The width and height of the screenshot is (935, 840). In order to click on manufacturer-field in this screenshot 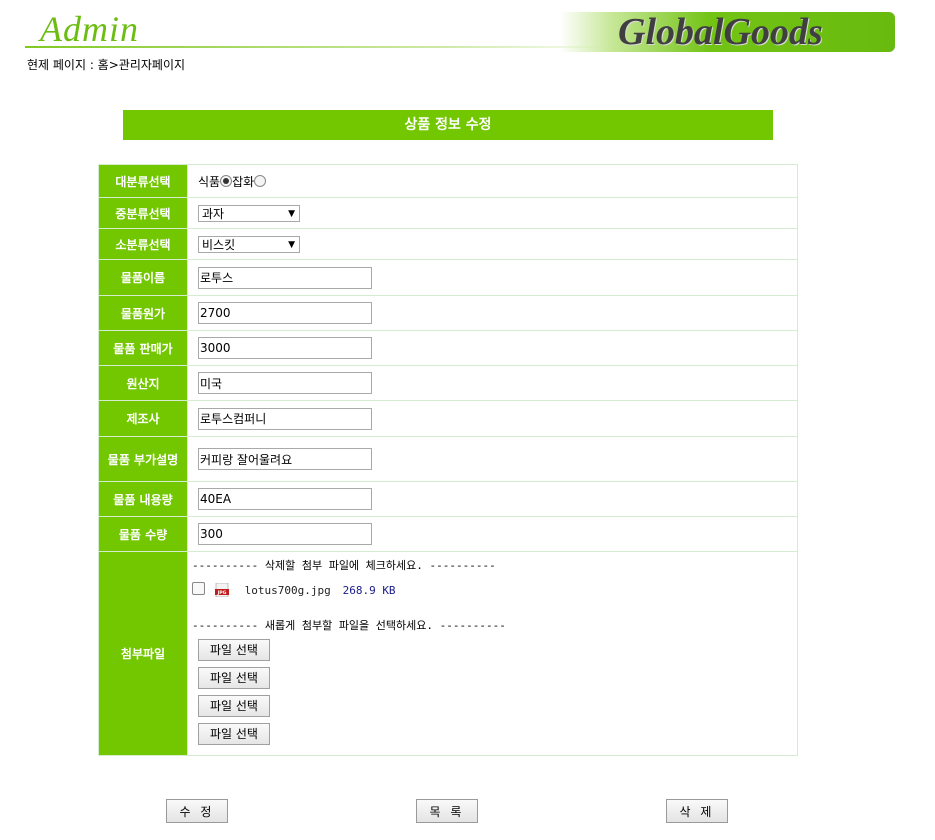, I will do `click(492, 418)`.